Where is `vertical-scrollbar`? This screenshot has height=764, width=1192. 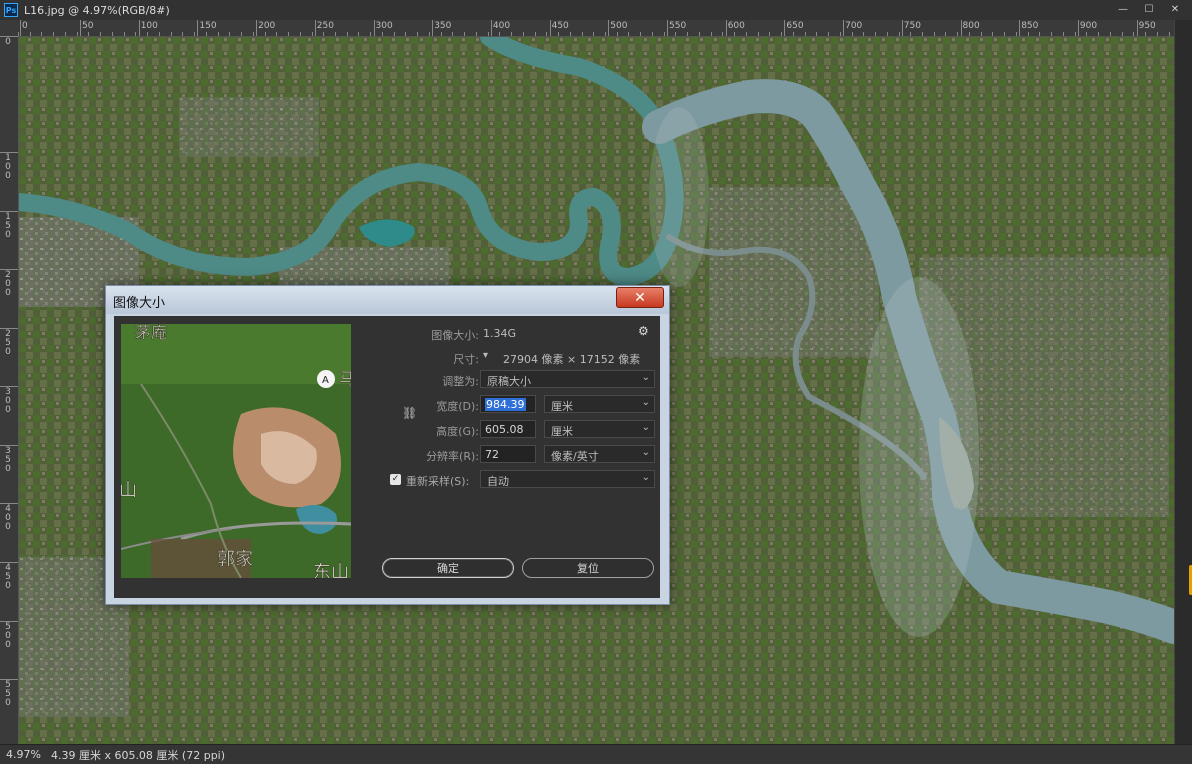 vertical-scrollbar is located at coordinates (1183, 382).